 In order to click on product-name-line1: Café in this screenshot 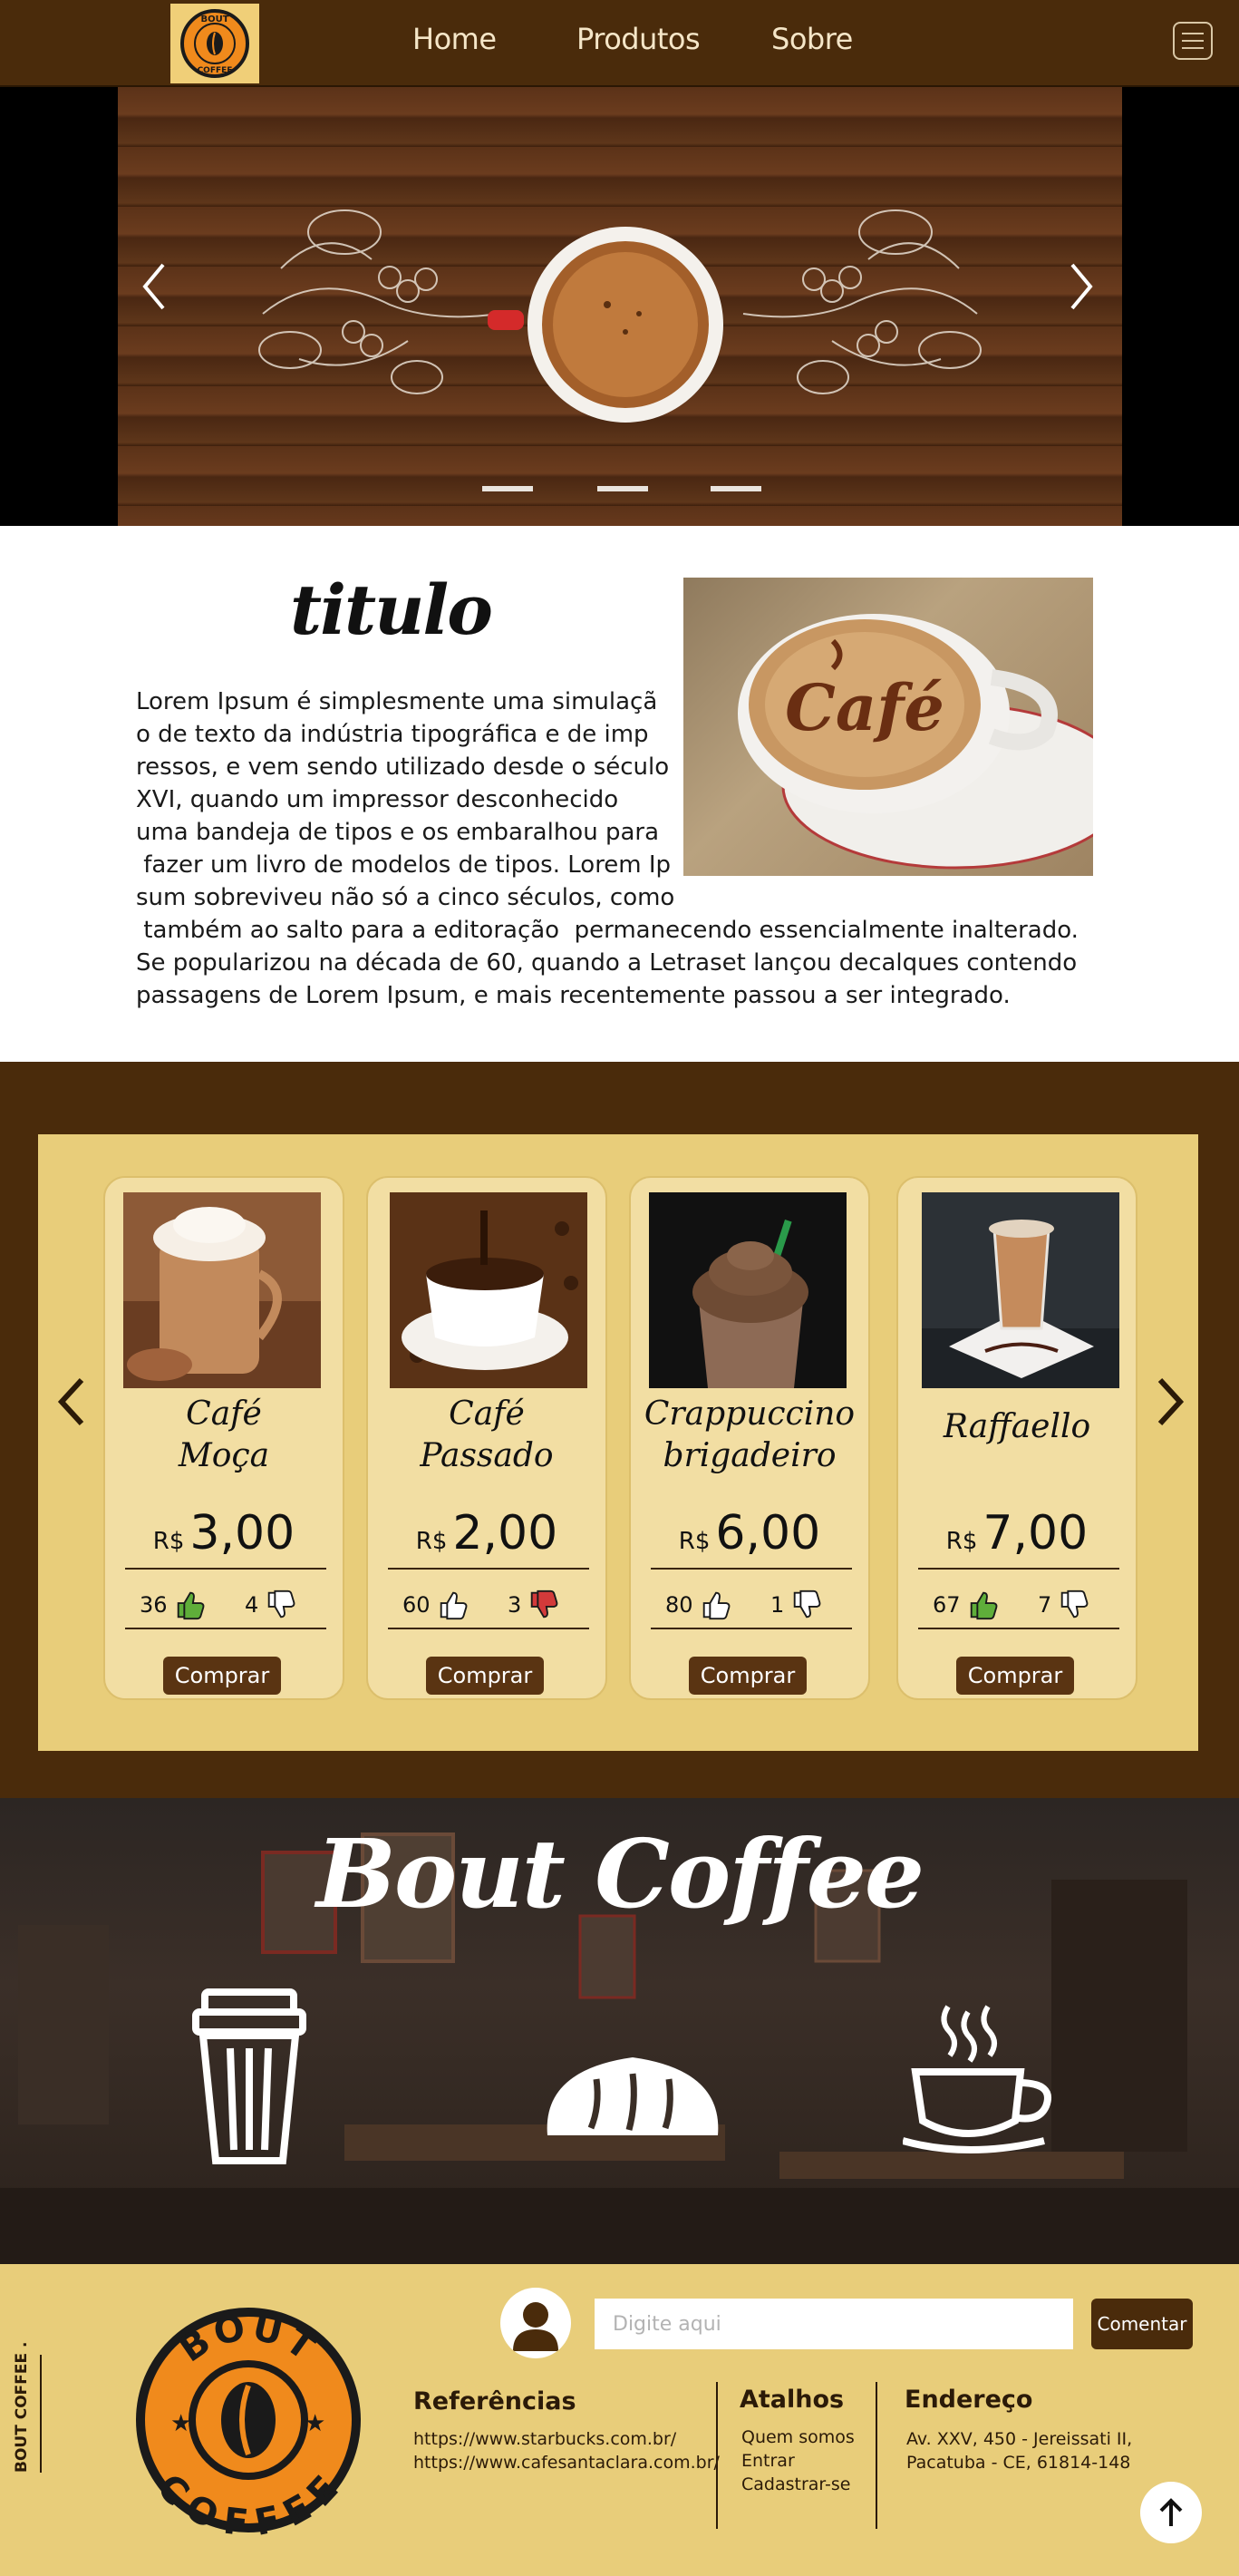, I will do `click(224, 1414)`.